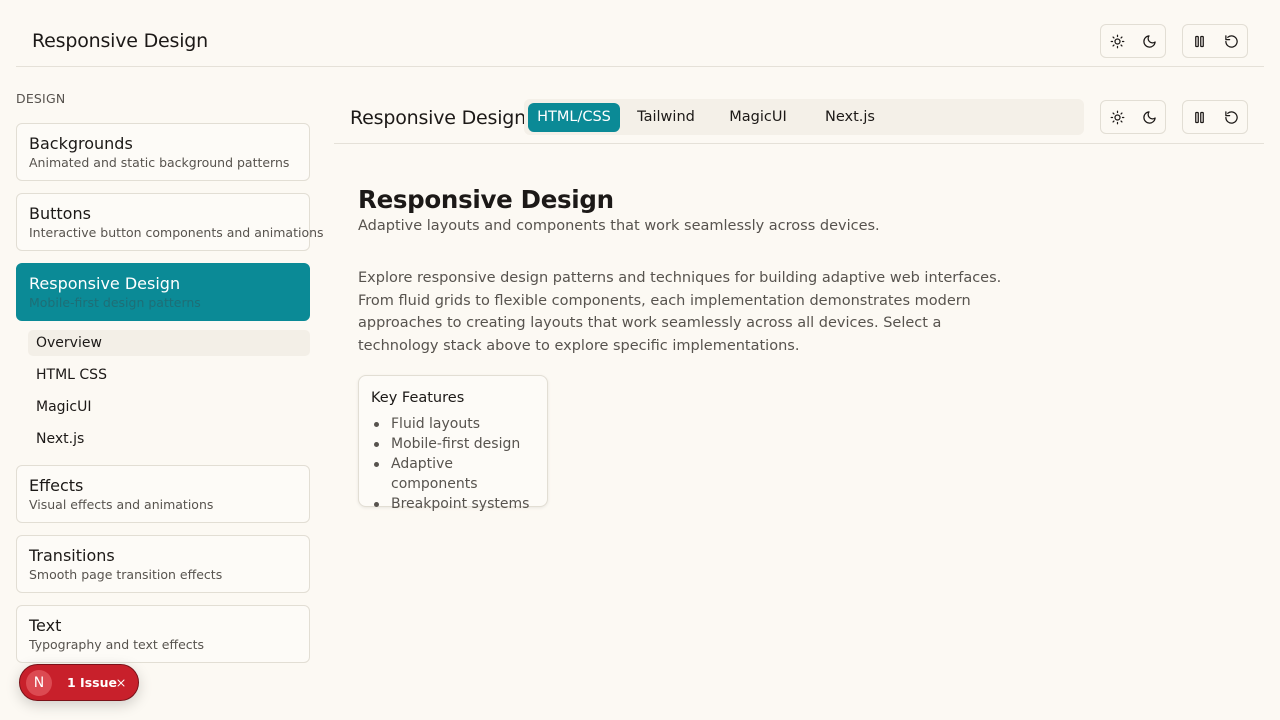  I want to click on top-bar: Responsive Design, so click(640, 33).